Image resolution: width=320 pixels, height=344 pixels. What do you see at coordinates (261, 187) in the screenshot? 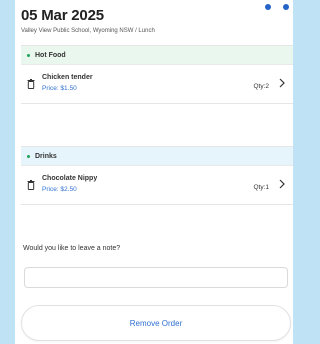
I see `item-quantity: Qty:1` at bounding box center [261, 187].